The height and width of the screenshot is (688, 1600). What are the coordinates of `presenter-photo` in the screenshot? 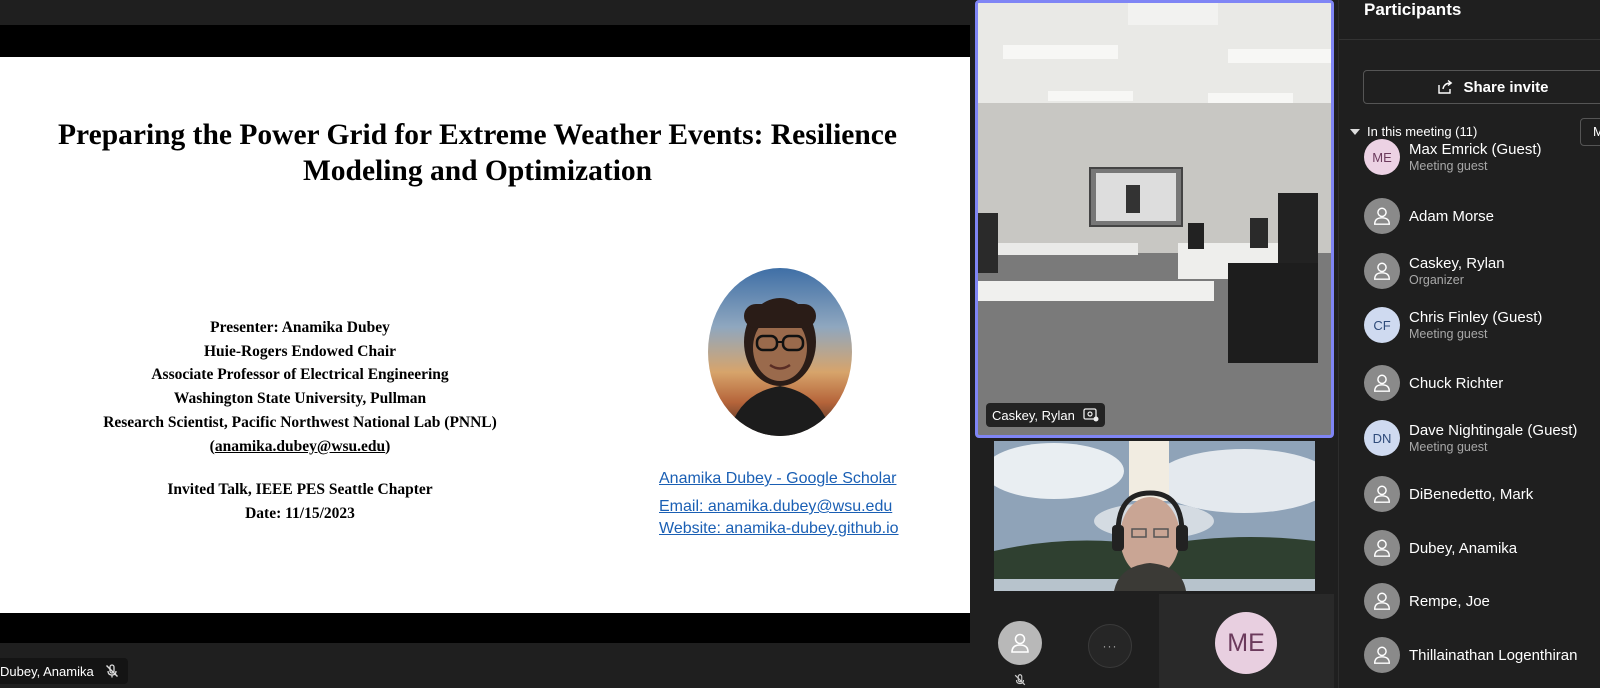 It's located at (780, 352).